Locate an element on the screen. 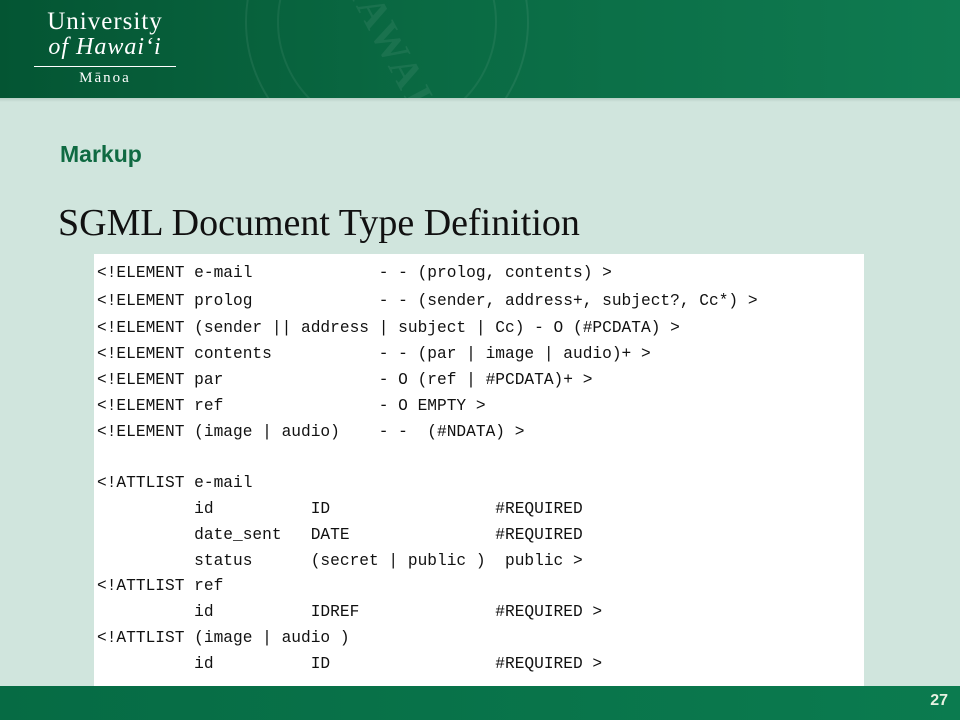  logo-divider is located at coordinates (105, 66).